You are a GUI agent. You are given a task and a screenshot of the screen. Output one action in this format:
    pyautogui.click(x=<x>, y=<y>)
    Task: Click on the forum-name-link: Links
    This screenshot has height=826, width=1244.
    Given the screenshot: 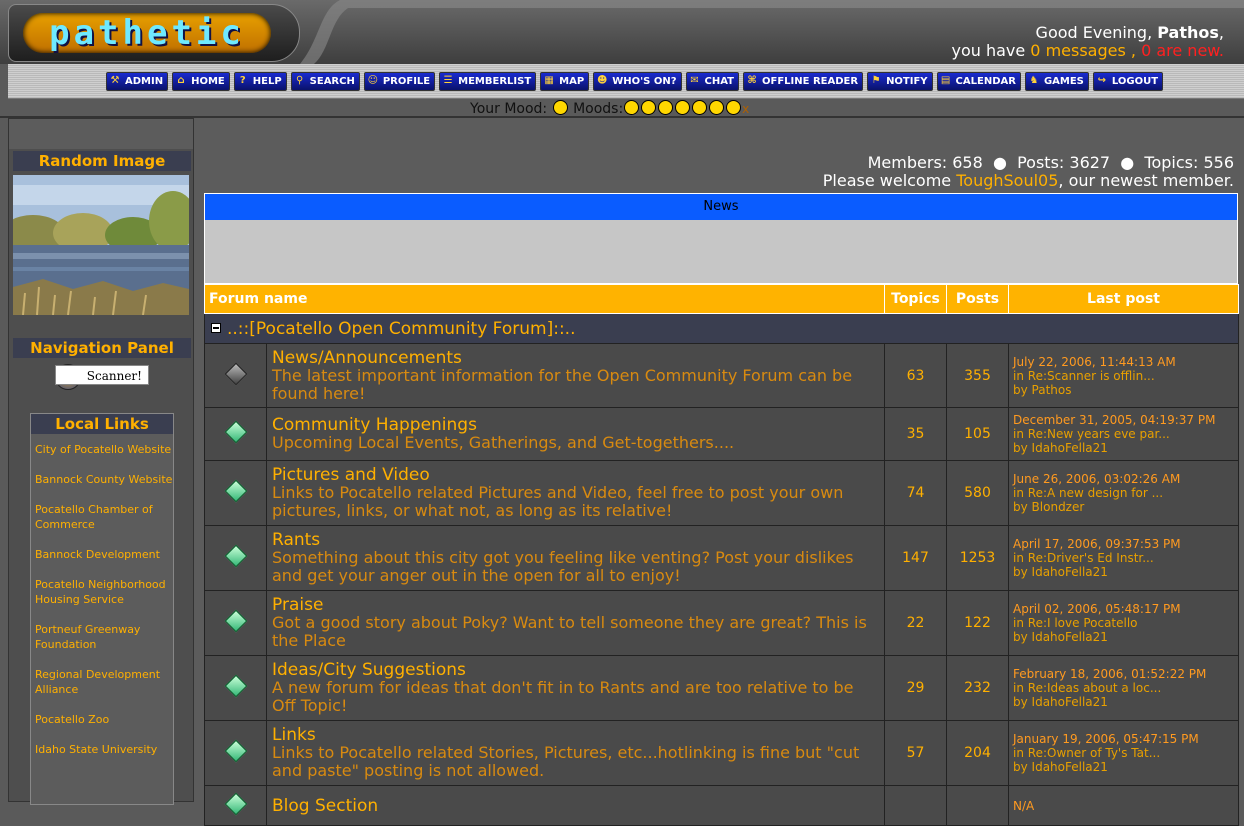 What is the action you would take?
    pyautogui.click(x=576, y=735)
    